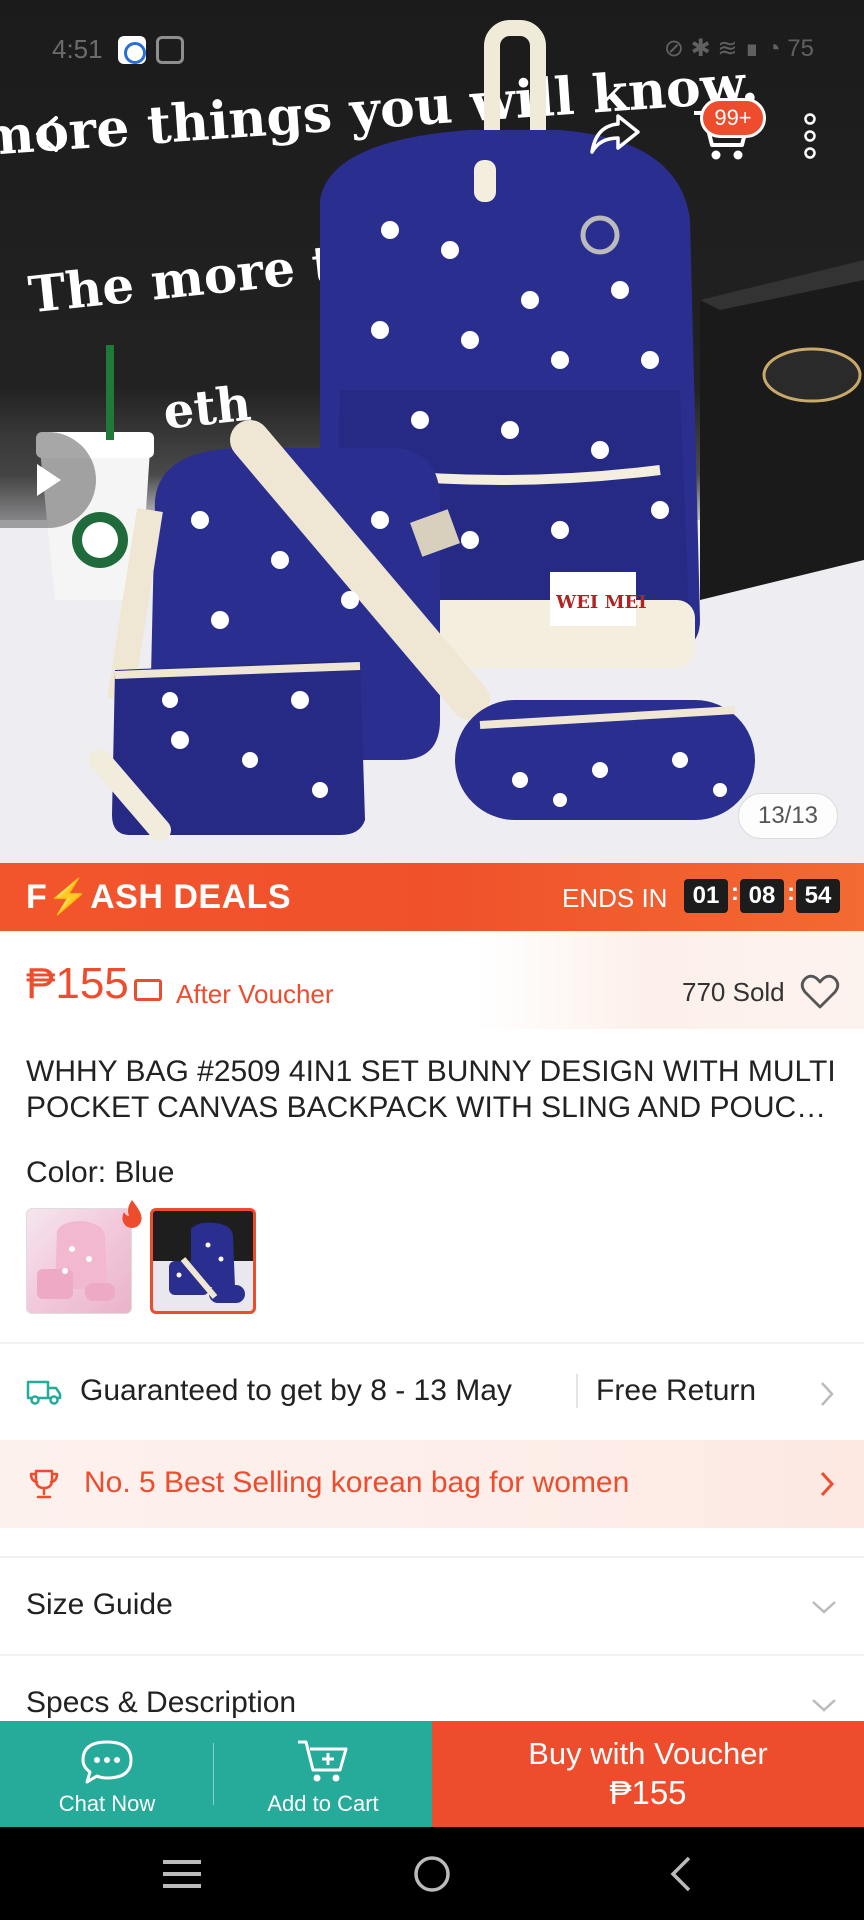  Describe the element at coordinates (676, 1390) in the screenshot. I see `free-return-label: Free Return` at that location.